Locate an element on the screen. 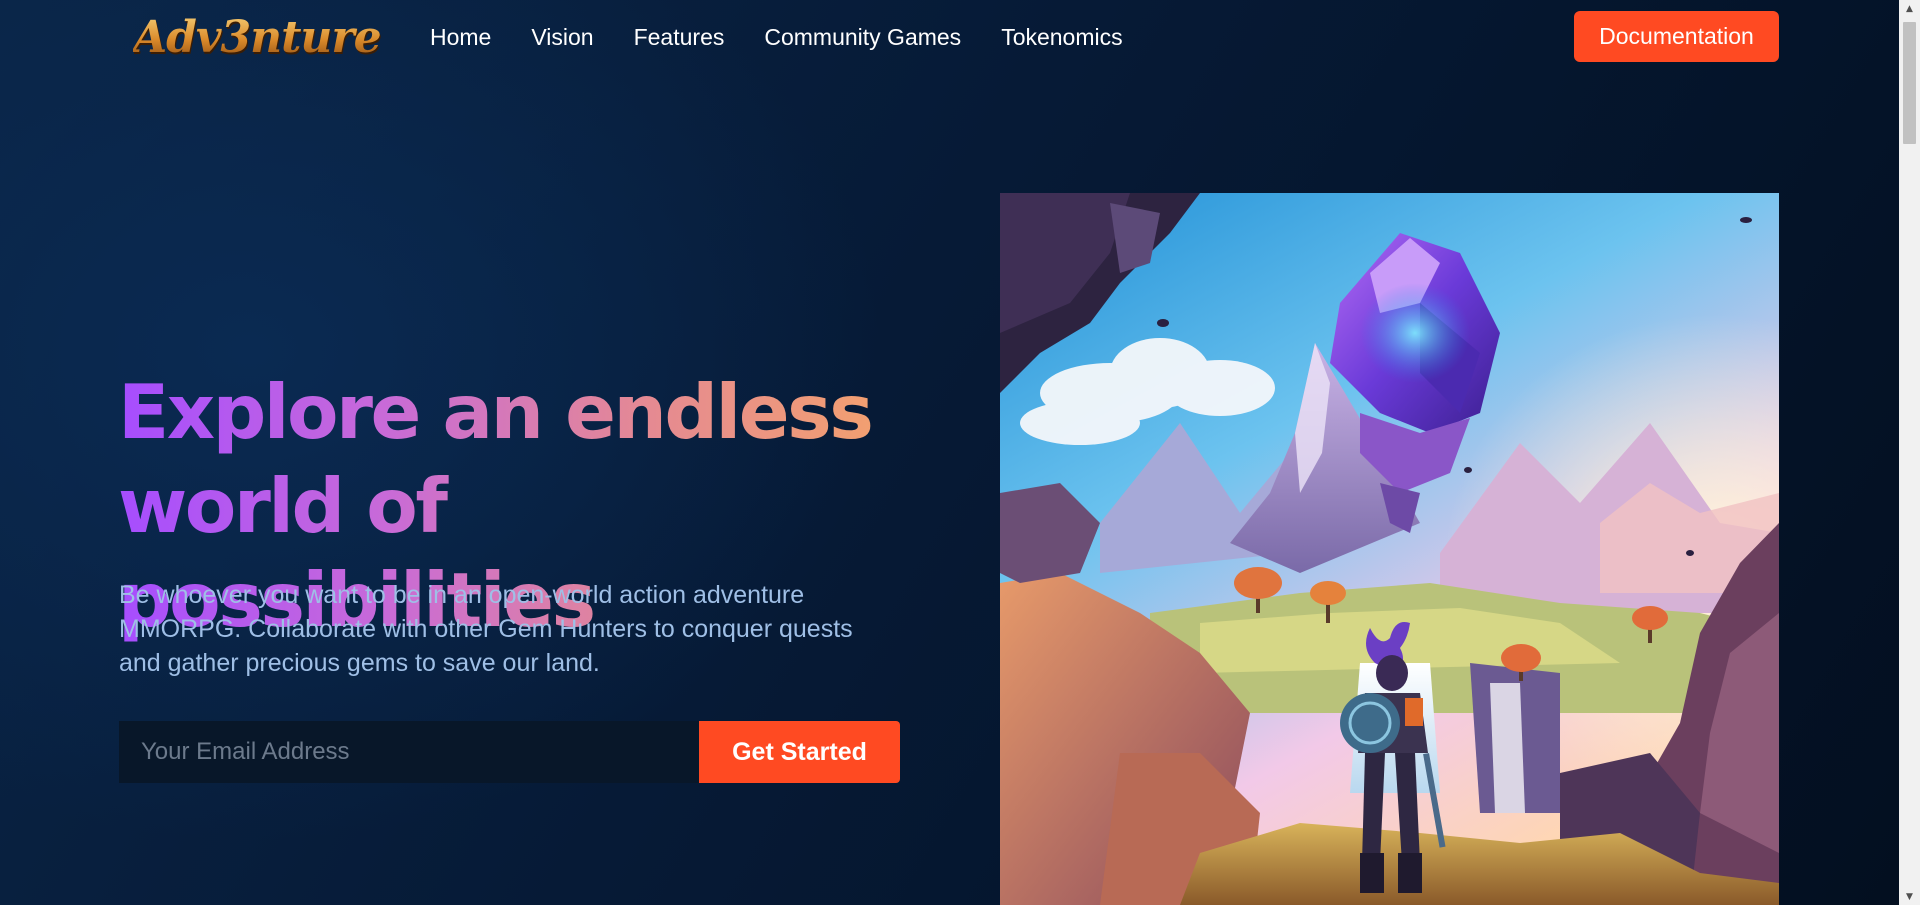 The width and height of the screenshot is (1920, 905). page-scrollbar: ▲ ▼ is located at coordinates (1909, 452).